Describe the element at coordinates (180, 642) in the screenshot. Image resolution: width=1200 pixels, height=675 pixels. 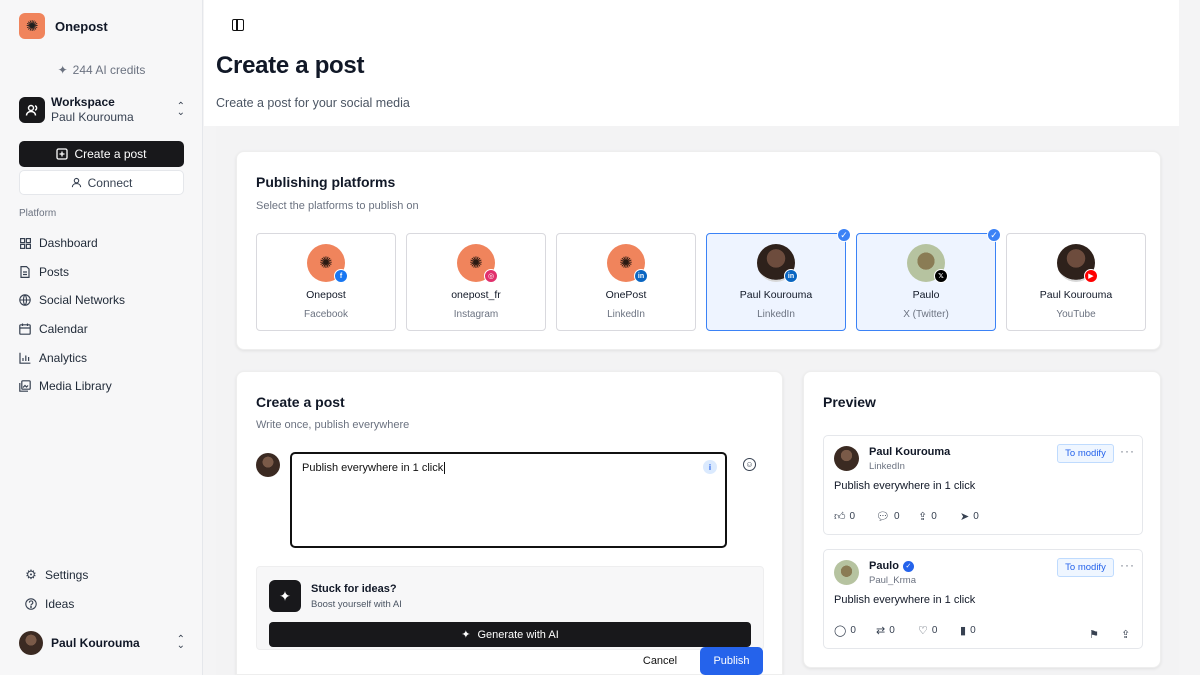
I see `chevrons-up-down-icon: ⌃ ⌄` at that location.